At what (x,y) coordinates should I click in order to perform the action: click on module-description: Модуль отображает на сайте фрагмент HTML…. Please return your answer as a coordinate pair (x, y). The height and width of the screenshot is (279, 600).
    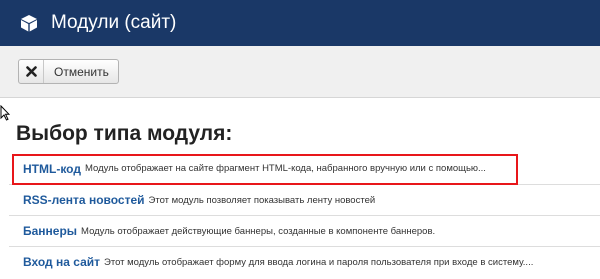
    Looking at the image, I should click on (285, 168).